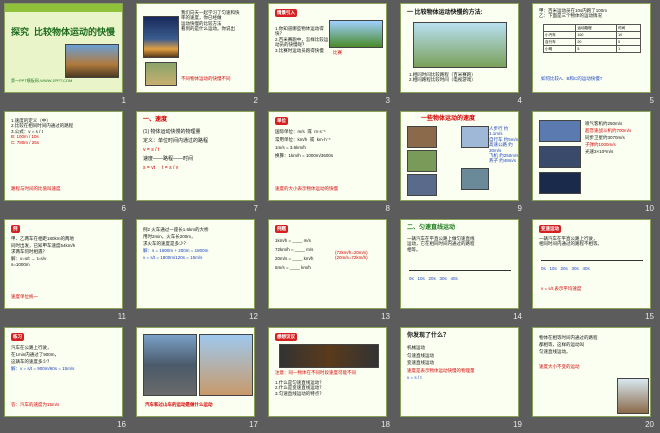 The image size is (660, 433). I want to click on badge: 例, so click(15, 229).